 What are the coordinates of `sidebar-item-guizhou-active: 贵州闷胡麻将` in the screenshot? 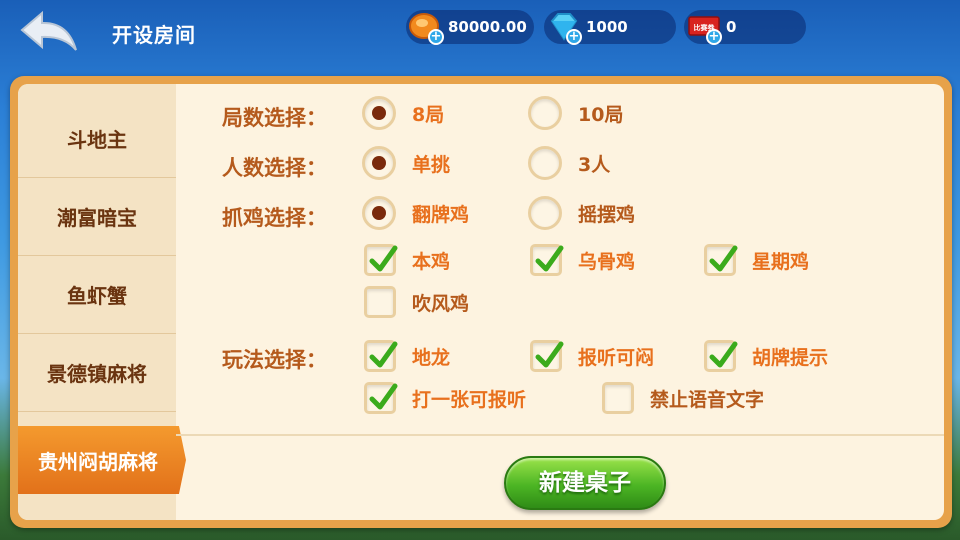 It's located at (102, 460).